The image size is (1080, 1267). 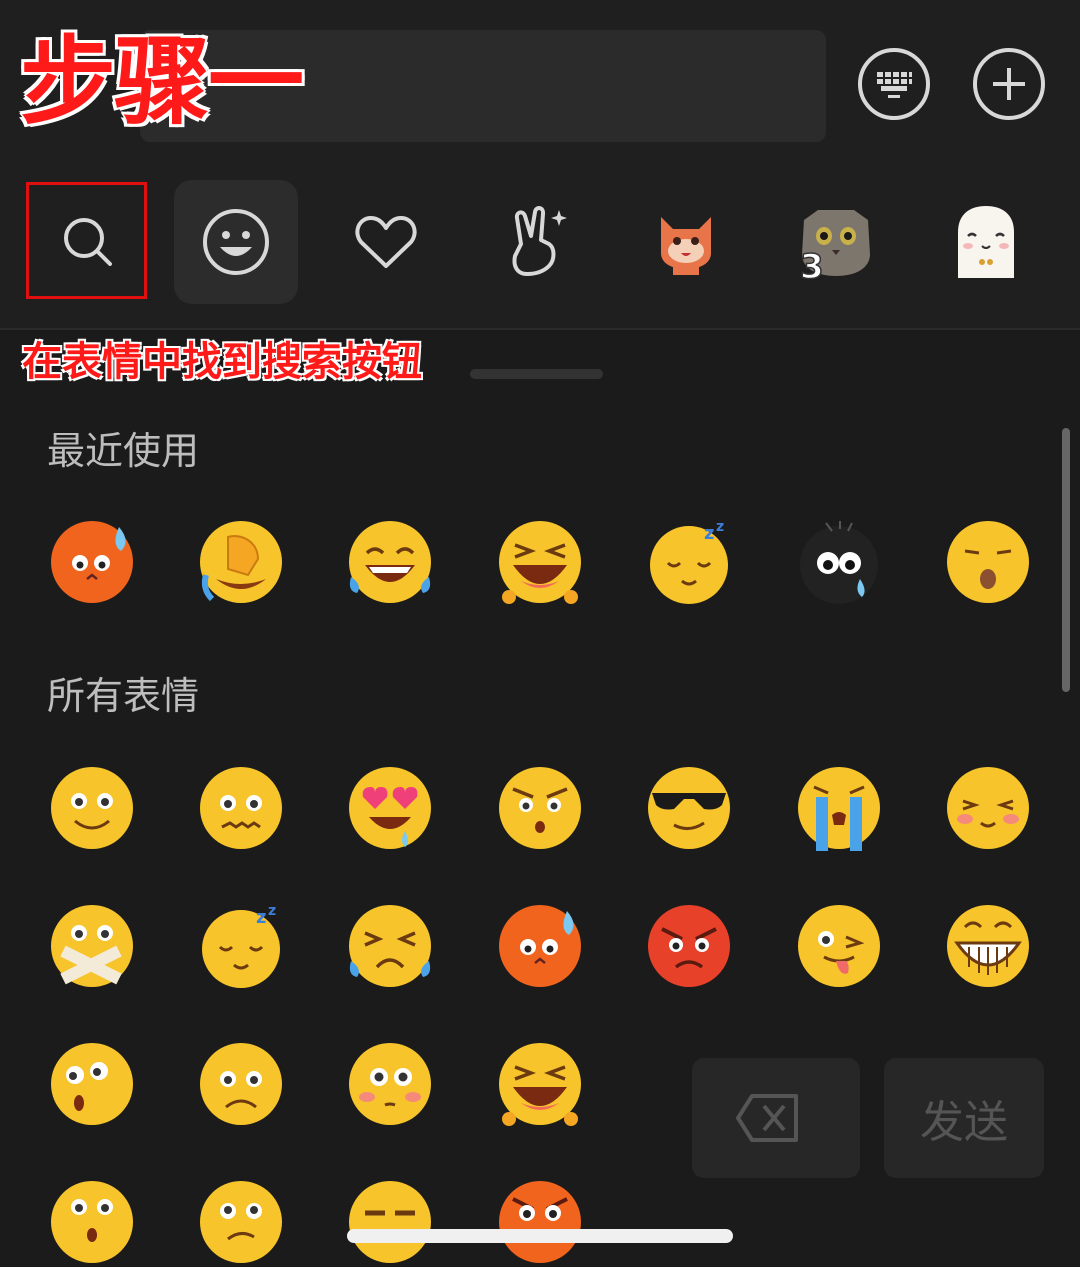 What do you see at coordinates (390, 1084) in the screenshot?
I see `blushing-wide-eyes-emoji` at bounding box center [390, 1084].